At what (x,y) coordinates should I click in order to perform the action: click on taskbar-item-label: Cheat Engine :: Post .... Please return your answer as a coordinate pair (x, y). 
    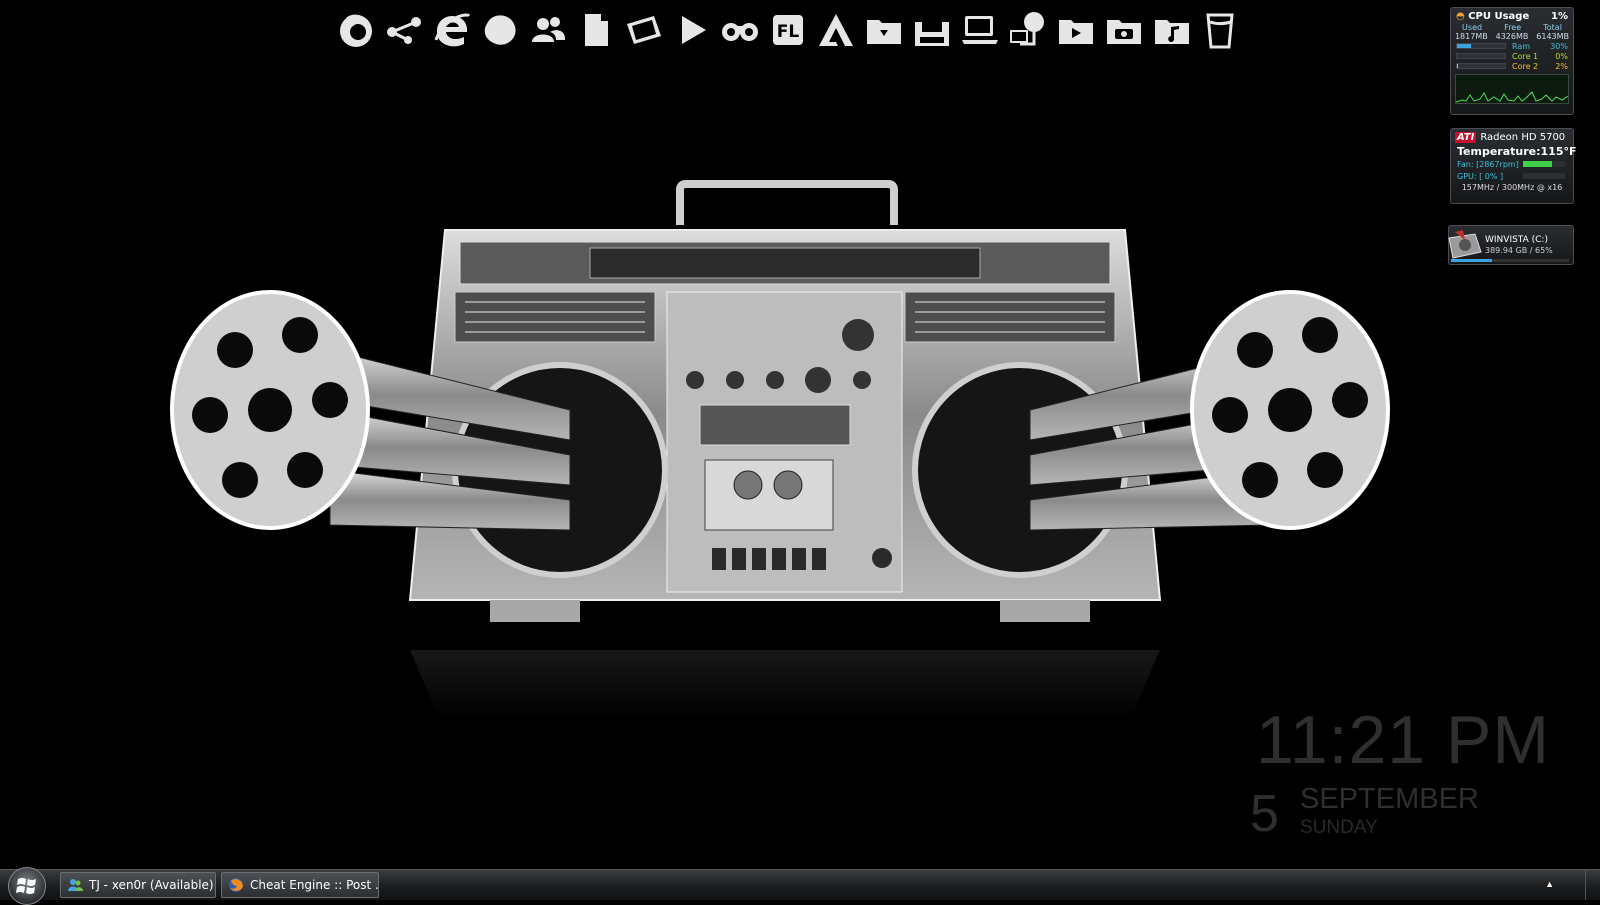
    Looking at the image, I should click on (314, 885).